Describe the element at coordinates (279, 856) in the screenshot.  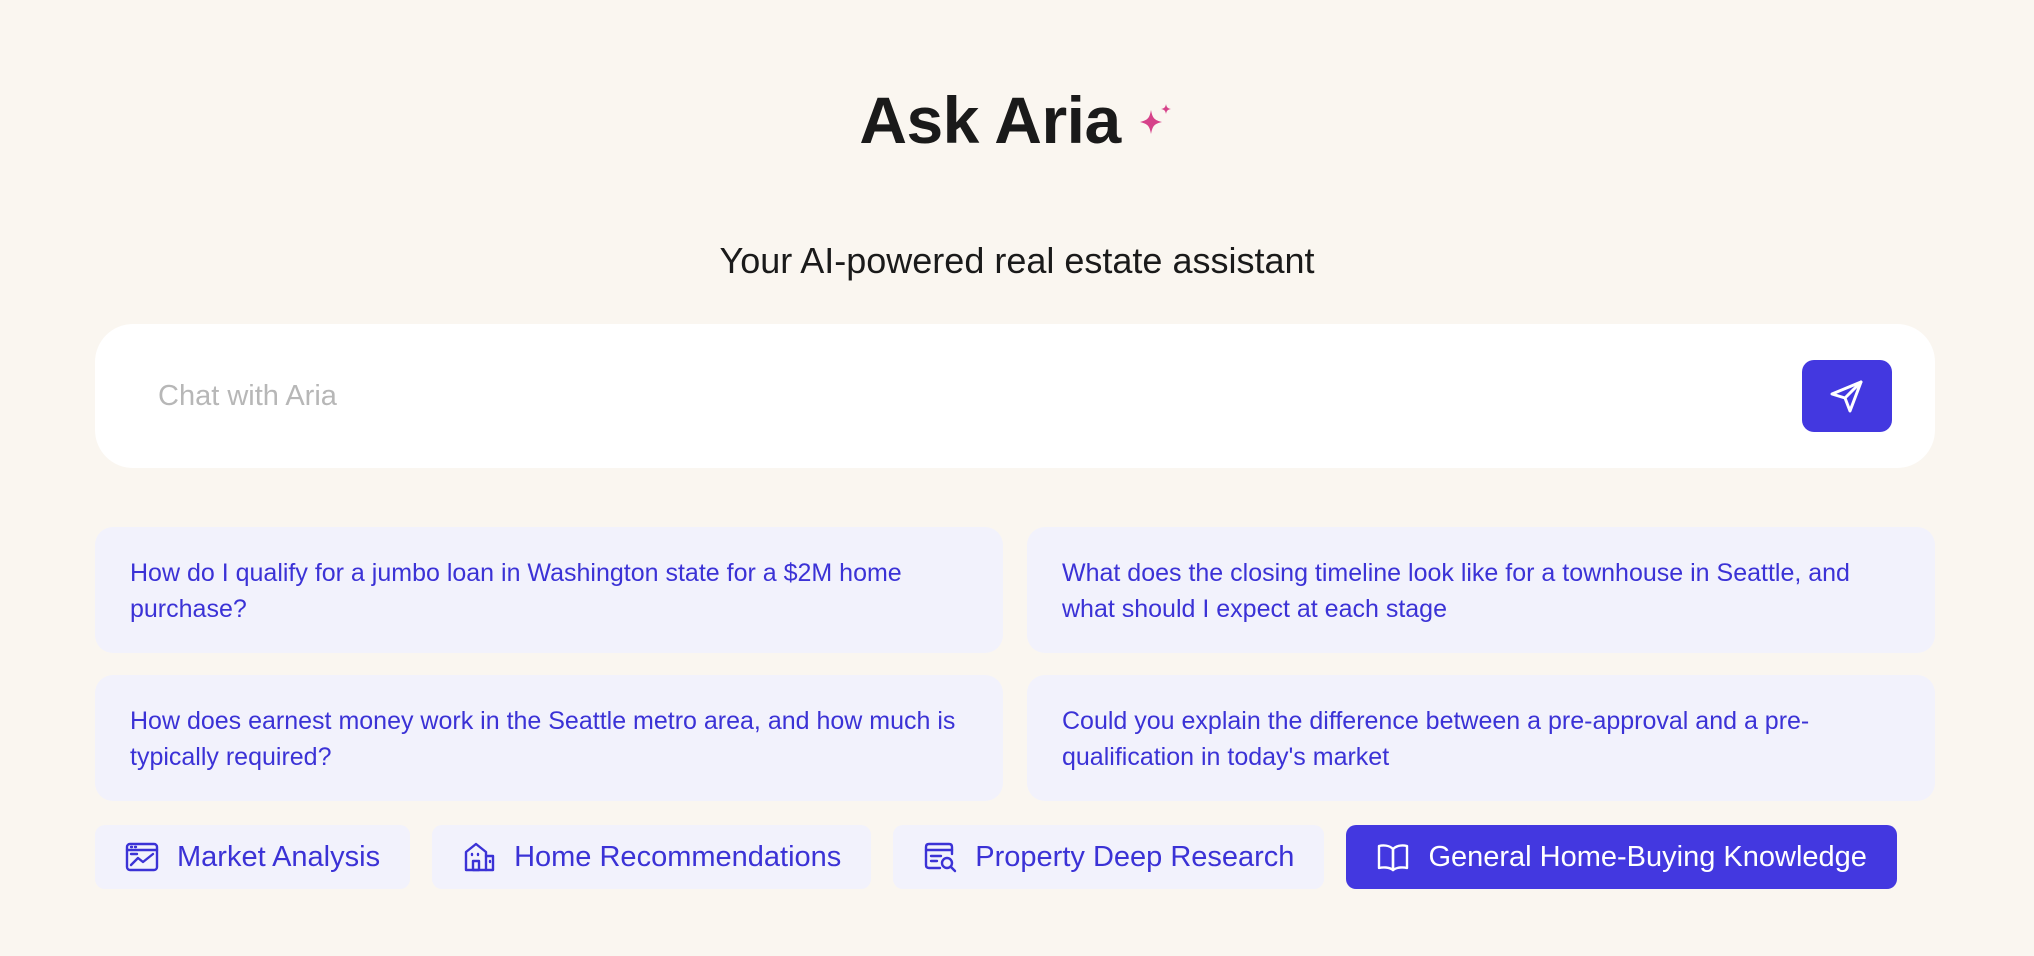
I see `mode-label: Market Analysis` at that location.